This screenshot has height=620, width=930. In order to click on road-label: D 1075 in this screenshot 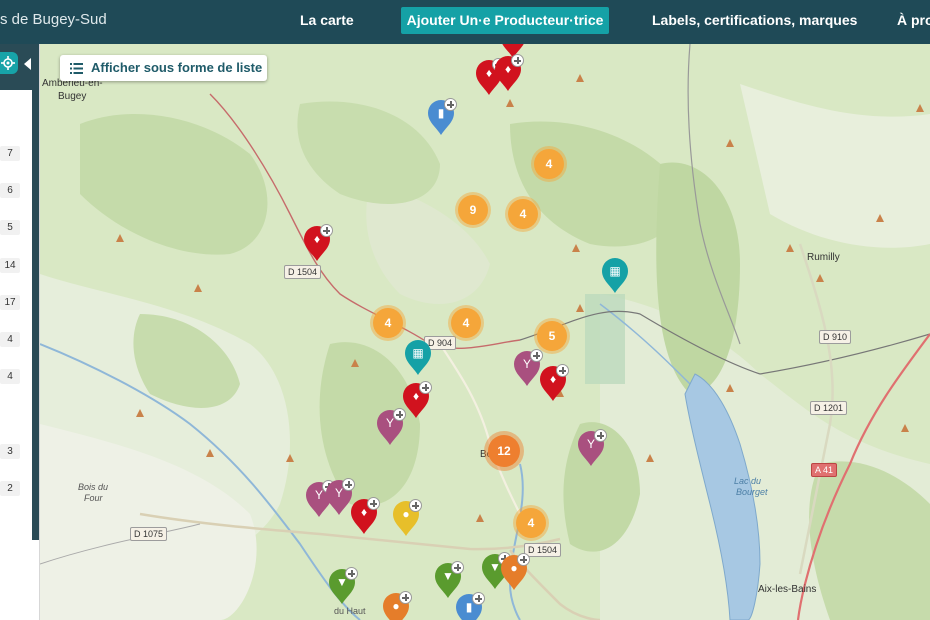, I will do `click(149, 534)`.